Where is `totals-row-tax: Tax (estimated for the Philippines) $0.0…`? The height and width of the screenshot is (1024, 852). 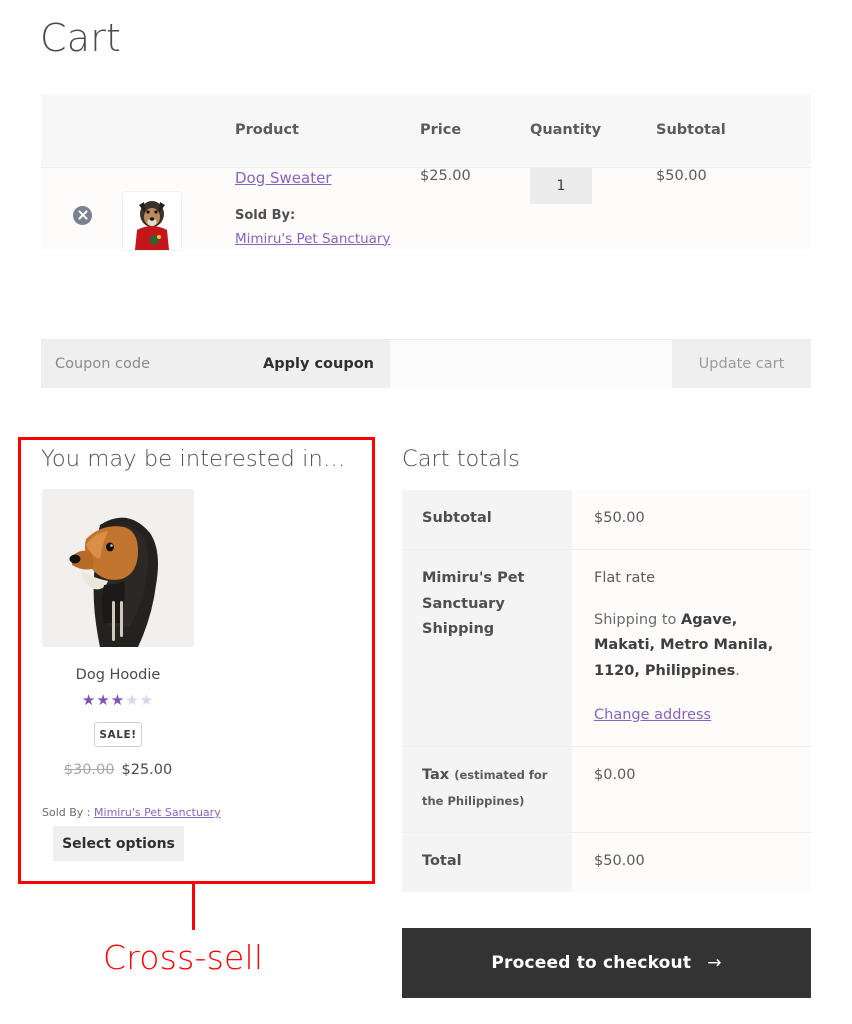
totals-row-tax: Tax (estimated for the Philippines) $0.0… is located at coordinates (606, 789).